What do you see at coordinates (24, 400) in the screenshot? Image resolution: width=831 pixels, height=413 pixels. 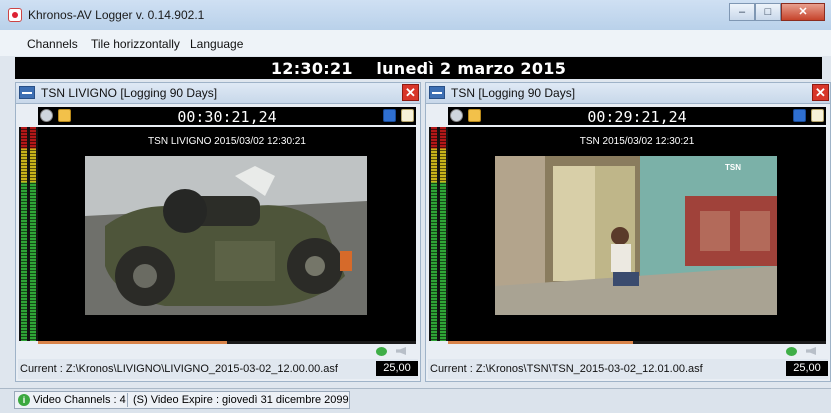 I see `info-icon: i` at bounding box center [24, 400].